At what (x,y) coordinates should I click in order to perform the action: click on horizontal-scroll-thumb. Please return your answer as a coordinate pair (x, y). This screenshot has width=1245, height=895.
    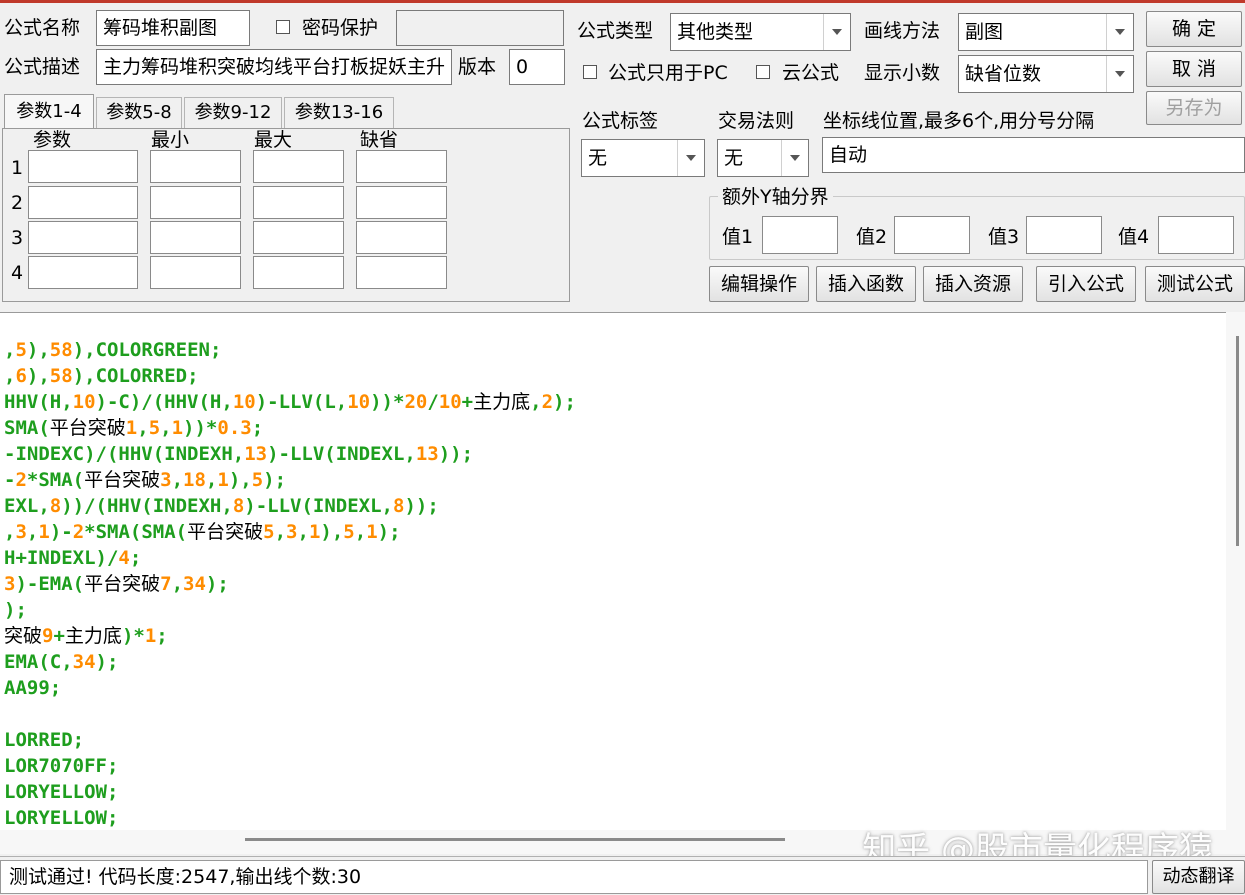
    Looking at the image, I should click on (515, 839).